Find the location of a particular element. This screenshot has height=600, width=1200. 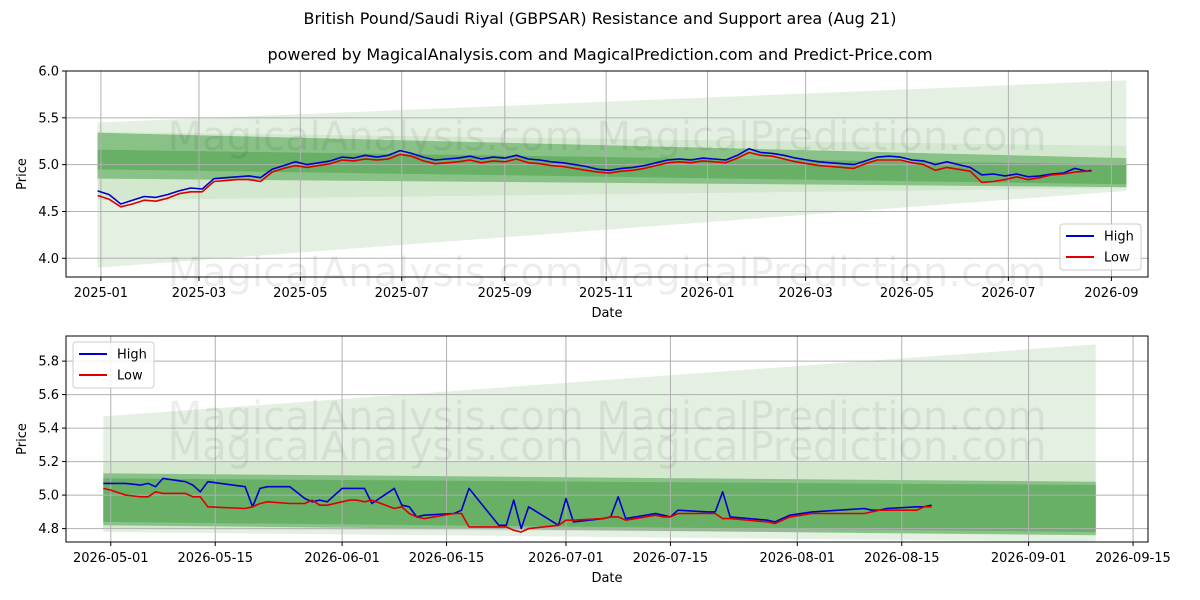

y-tick-label: 4.0 is located at coordinates (48, 259).